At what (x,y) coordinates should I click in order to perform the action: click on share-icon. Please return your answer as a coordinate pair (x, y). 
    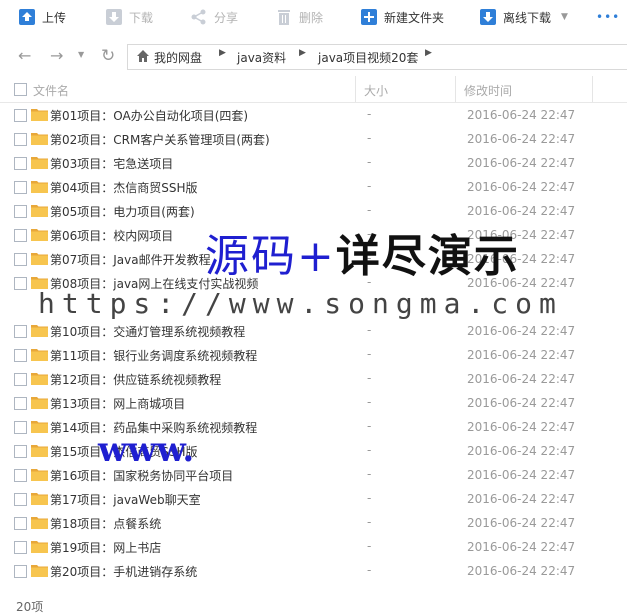
    Looking at the image, I should click on (199, 17).